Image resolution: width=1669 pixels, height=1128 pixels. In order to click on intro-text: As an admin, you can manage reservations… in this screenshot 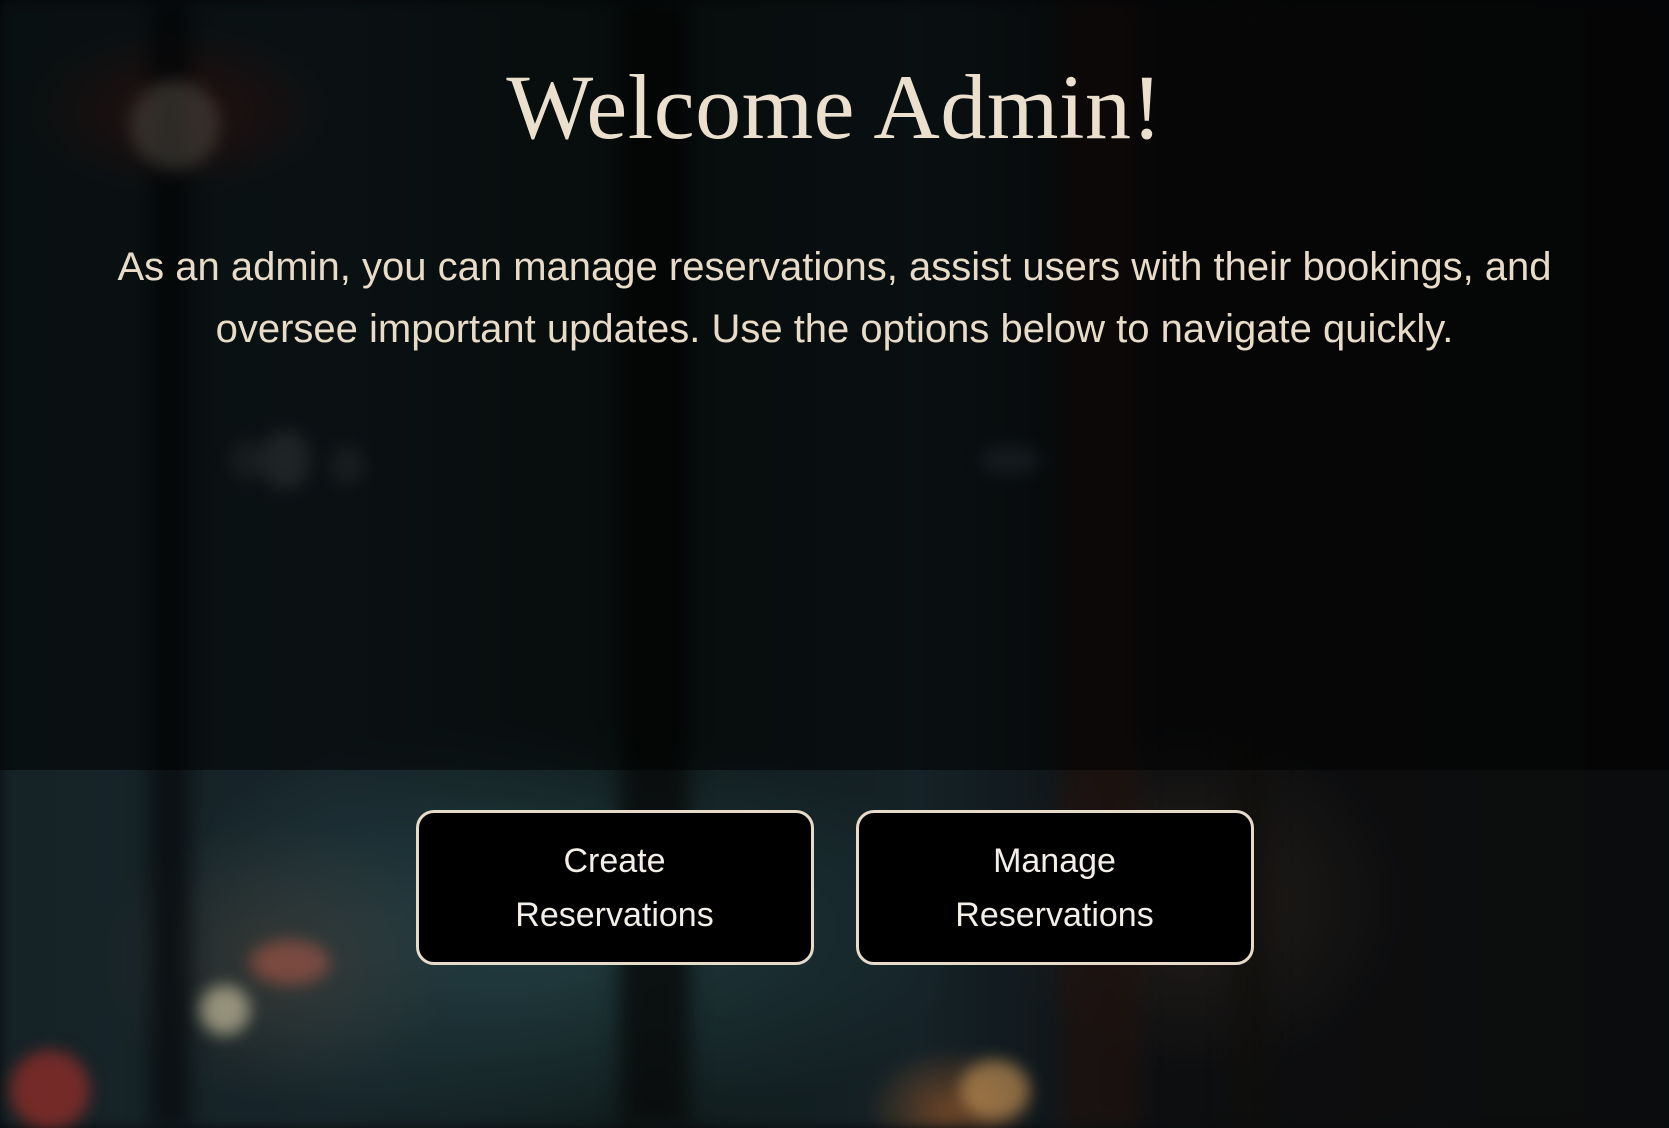, I will do `click(834, 298)`.